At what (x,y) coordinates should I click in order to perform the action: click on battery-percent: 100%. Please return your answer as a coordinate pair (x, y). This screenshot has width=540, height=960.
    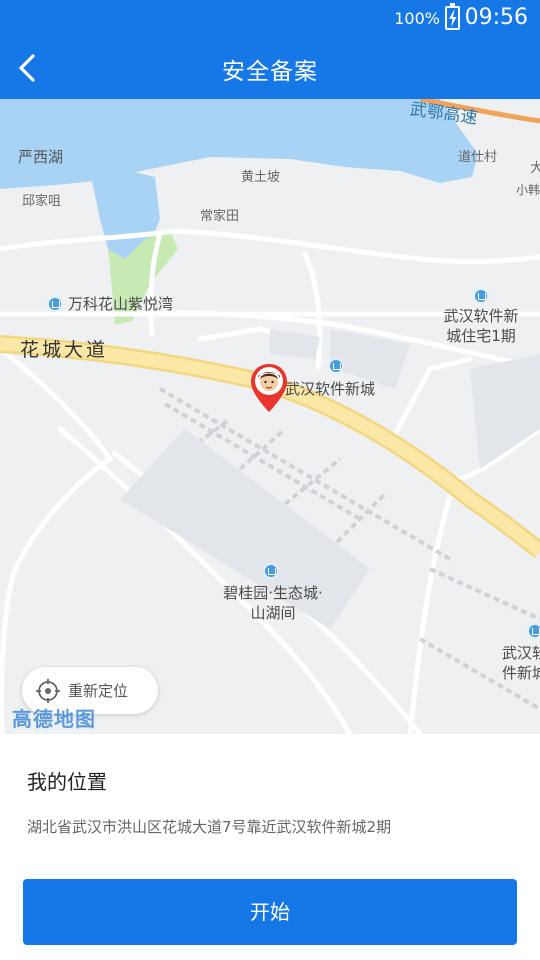
    Looking at the image, I should click on (417, 18).